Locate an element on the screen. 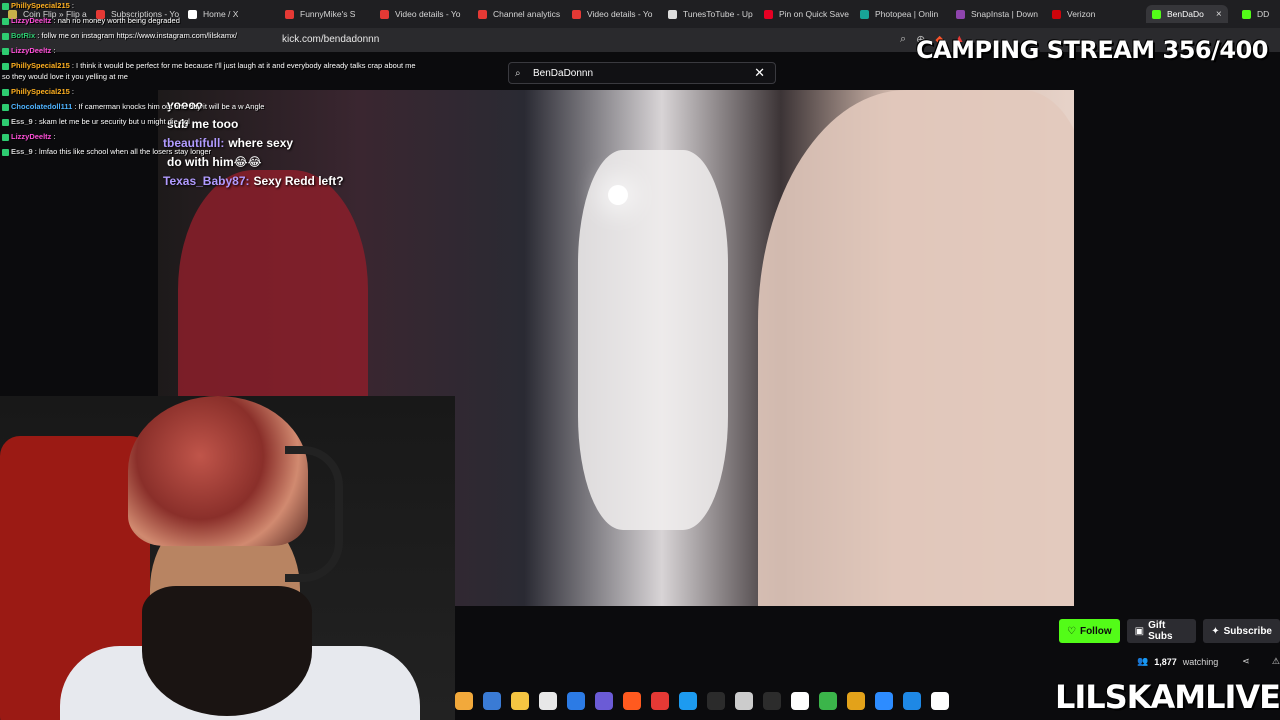 The image size is (1280, 720). tab-label: Pin on Quick Save is located at coordinates (814, 14).